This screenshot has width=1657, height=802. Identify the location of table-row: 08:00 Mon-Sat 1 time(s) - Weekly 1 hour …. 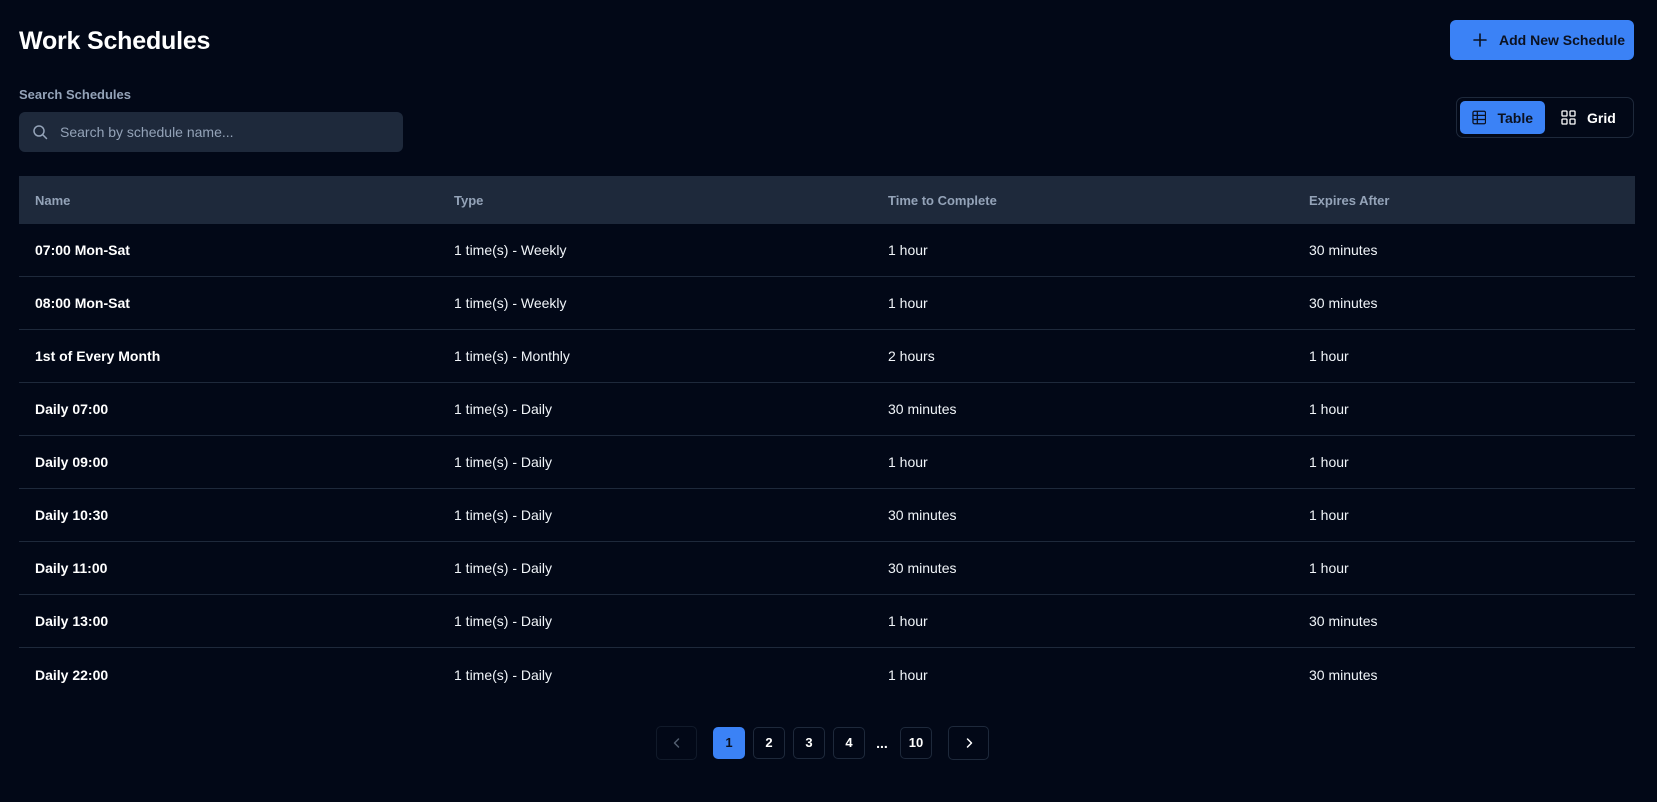
(827, 303).